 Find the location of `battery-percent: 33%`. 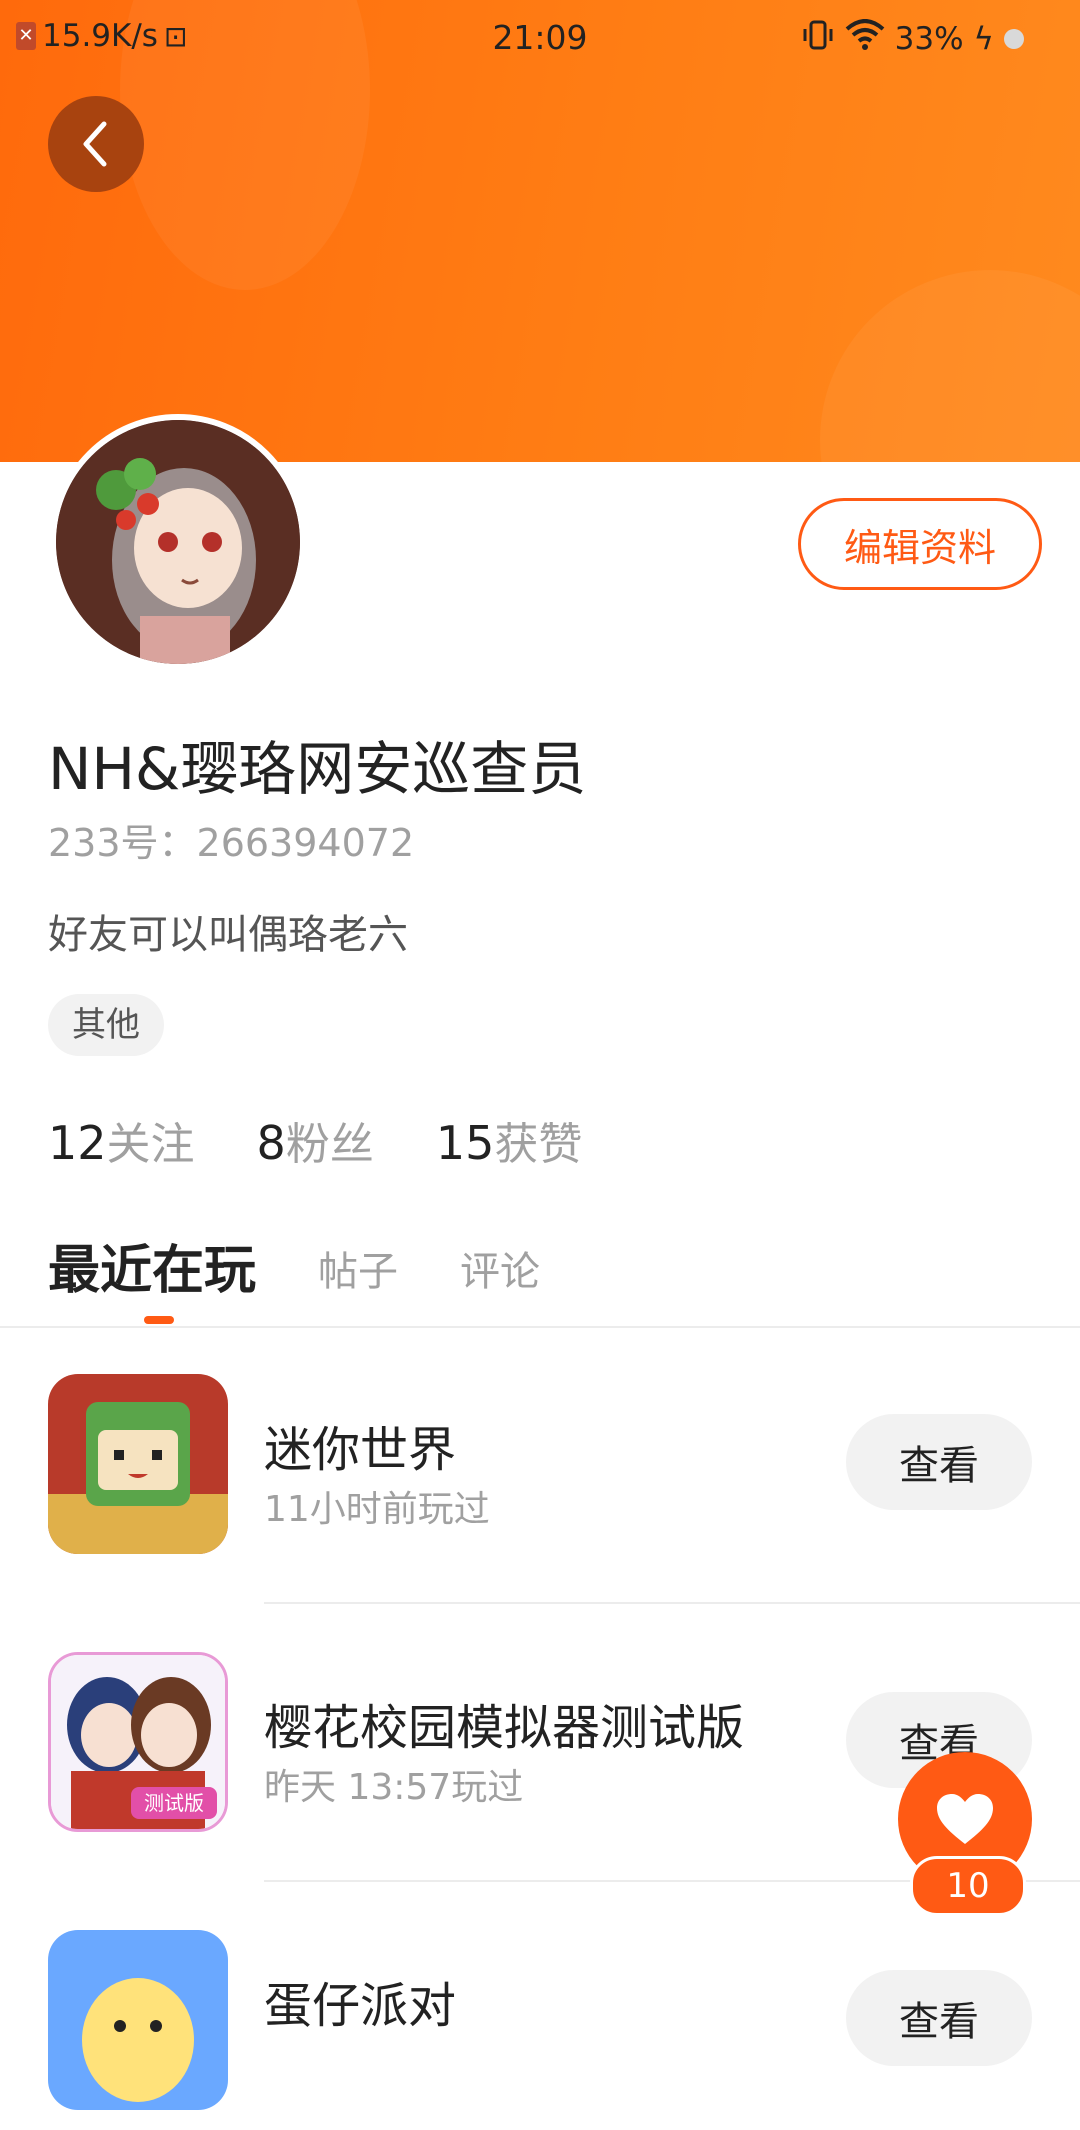

battery-percent: 33% is located at coordinates (929, 39).